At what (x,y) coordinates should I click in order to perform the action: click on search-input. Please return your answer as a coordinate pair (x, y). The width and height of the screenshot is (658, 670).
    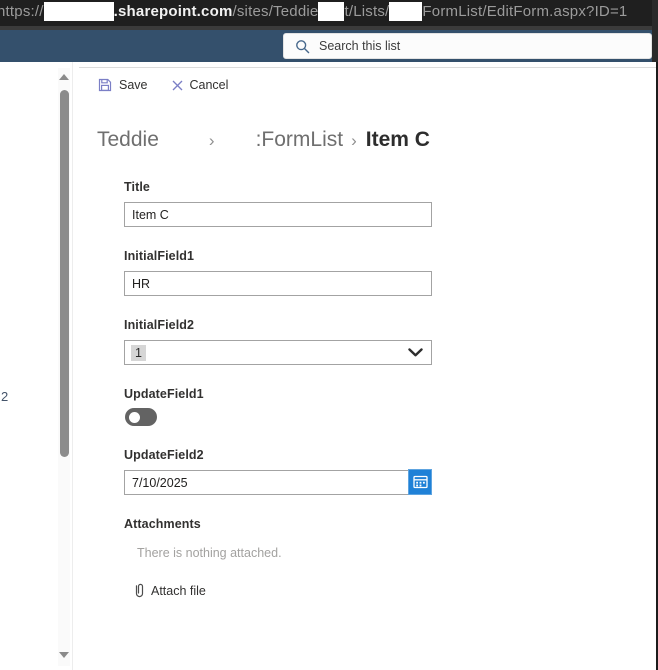
    Looking at the image, I should click on (469, 46).